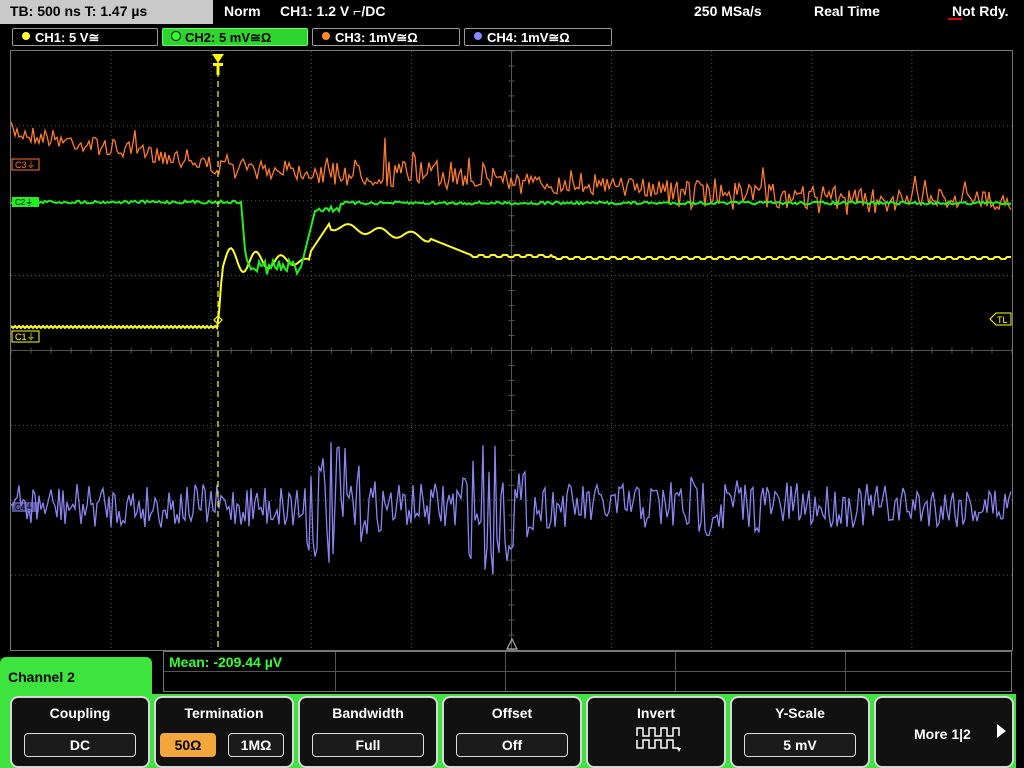  What do you see at coordinates (980, 11) in the screenshot?
I see `acquisition-state: Not Rdy.` at bounding box center [980, 11].